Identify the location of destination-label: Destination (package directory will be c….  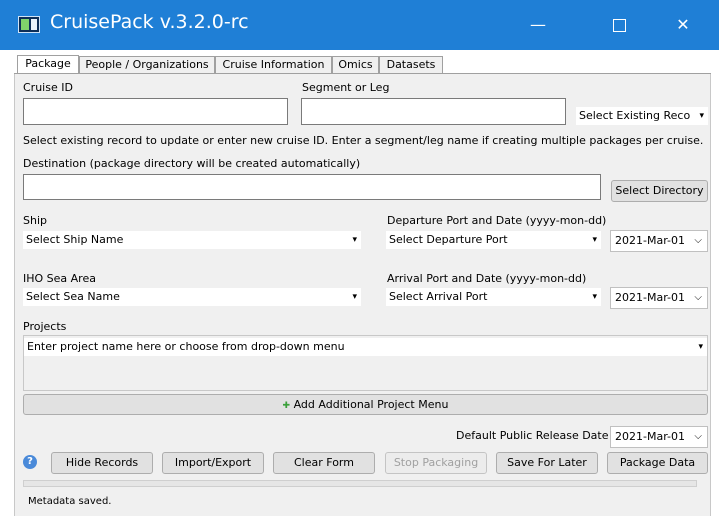
(192, 163).